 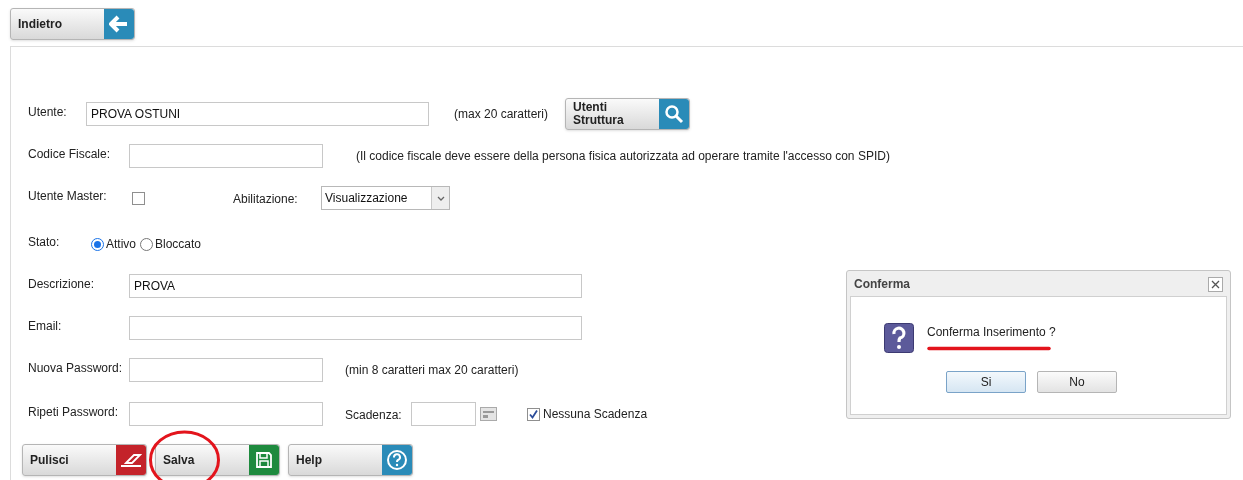 I want to click on tax-code-field, so click(x=226, y=156).